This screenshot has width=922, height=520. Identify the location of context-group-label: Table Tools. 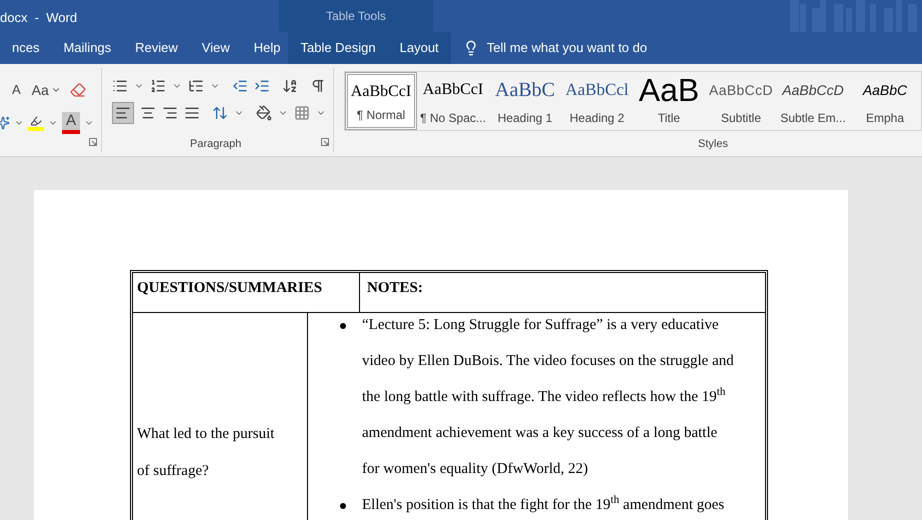
(356, 16).